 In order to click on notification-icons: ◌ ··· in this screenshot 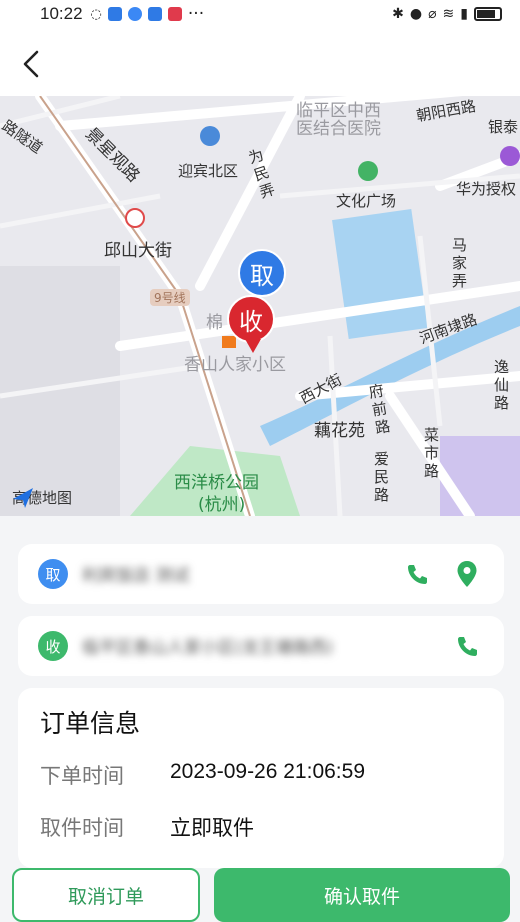, I will do `click(148, 14)`.